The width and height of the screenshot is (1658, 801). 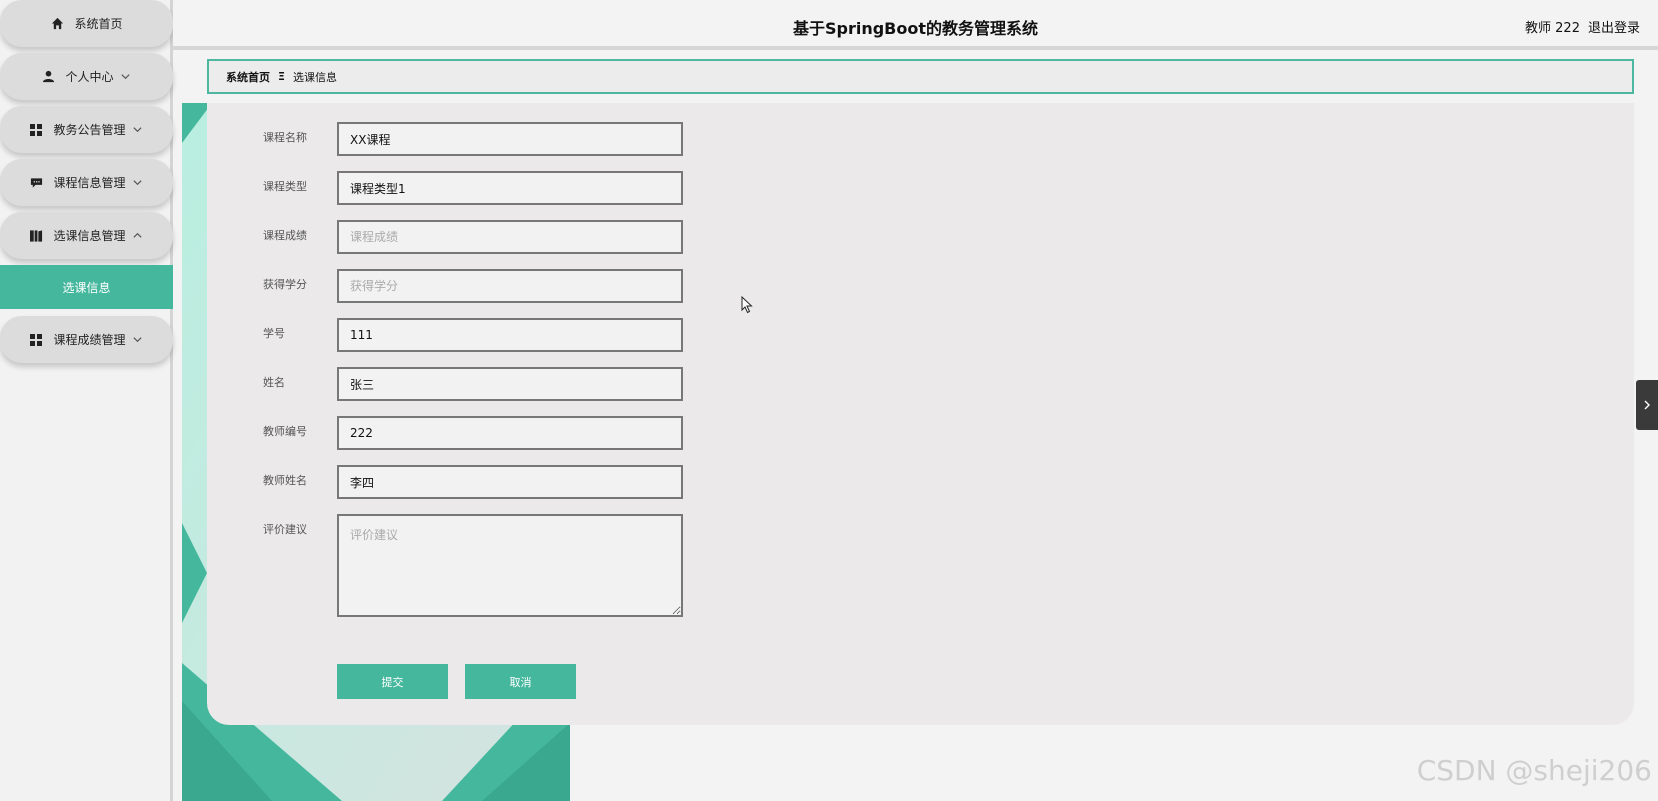 What do you see at coordinates (915, 28) in the screenshot?
I see `page-title: 基于SpringBoot的教务管理系统` at bounding box center [915, 28].